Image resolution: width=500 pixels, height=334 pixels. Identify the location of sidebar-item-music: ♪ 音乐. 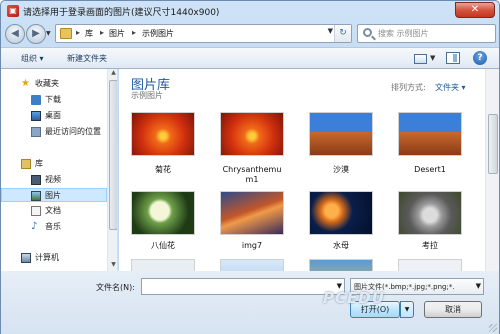
(54, 227).